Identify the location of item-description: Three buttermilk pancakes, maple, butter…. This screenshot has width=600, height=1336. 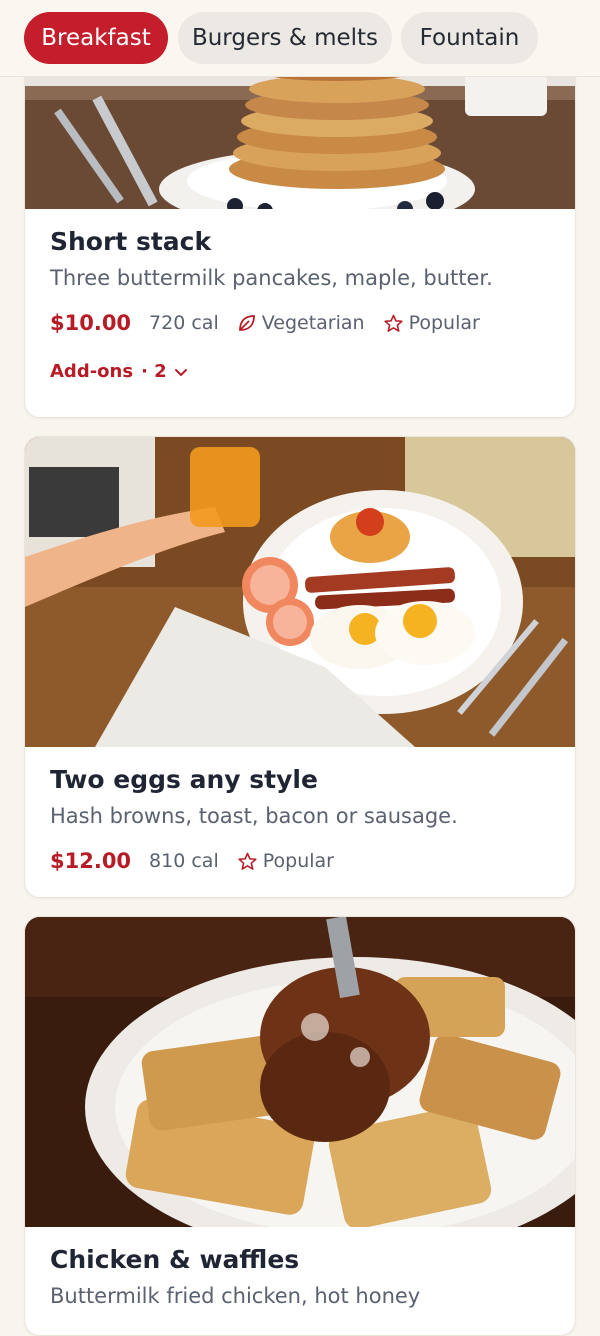
(271, 278).